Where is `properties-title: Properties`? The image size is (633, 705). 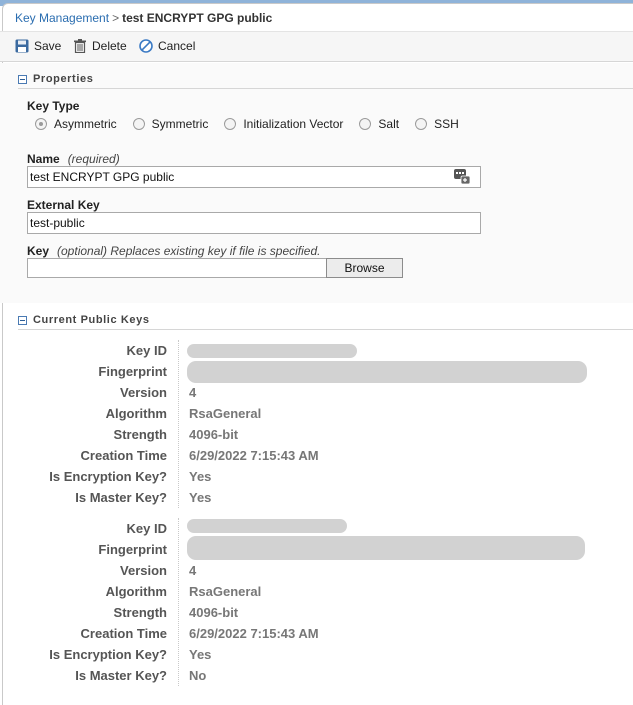
properties-title: Properties is located at coordinates (63, 79).